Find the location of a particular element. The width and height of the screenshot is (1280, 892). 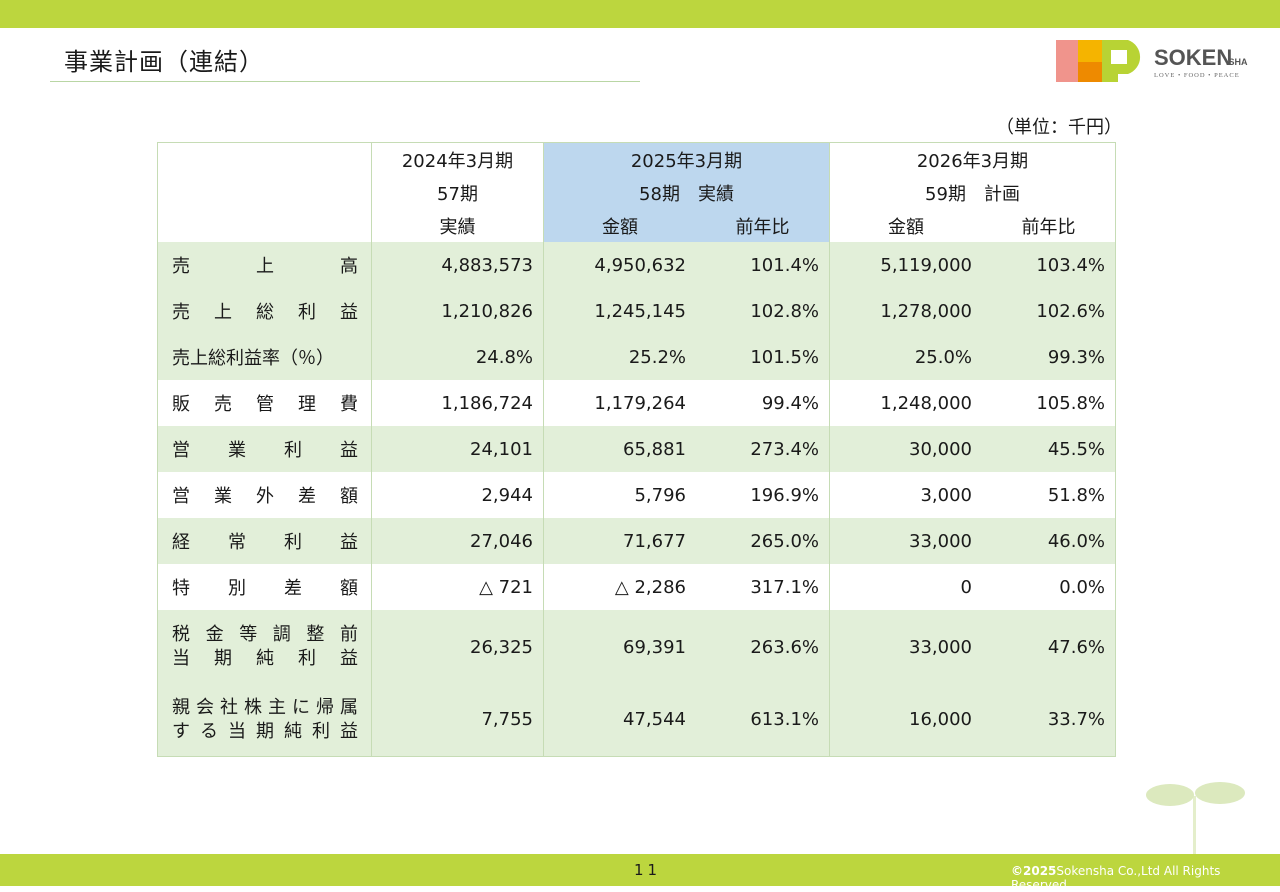

table-row: 税金等調整前当期純利益 26,325 69,391 263.6% 33,000 47.6% is located at coordinates (636, 647).